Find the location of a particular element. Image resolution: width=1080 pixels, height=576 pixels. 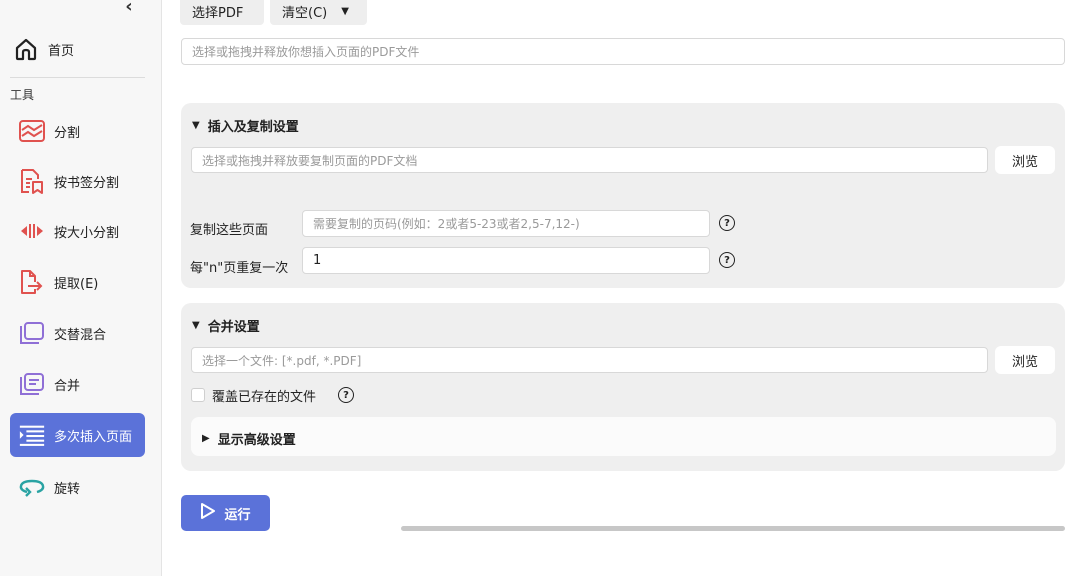

run-button: 运行 is located at coordinates (225, 513).